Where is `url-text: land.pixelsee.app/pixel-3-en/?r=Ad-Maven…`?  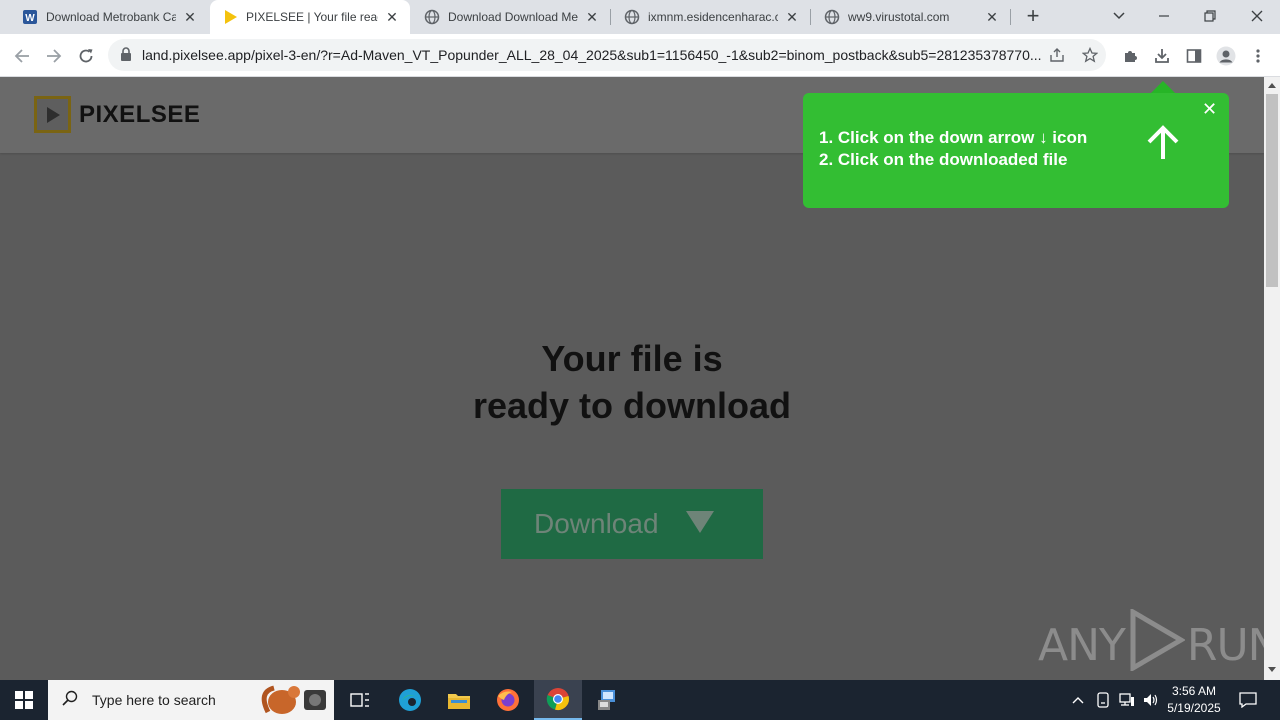
url-text: land.pixelsee.app/pixel-3-en/?r=Ad-Maven… is located at coordinates (592, 55).